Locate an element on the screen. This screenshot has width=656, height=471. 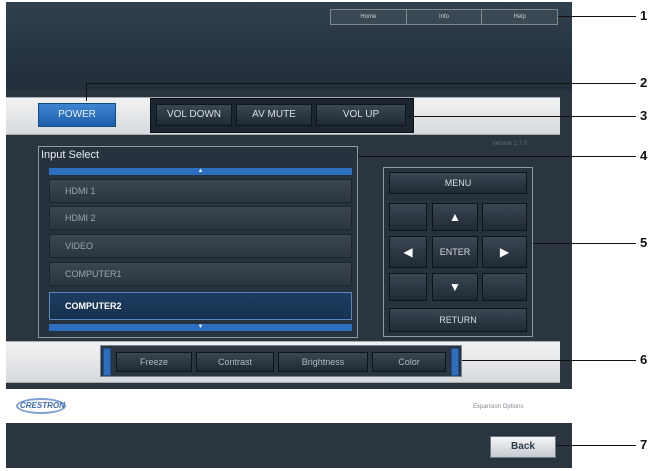
list-item-video: VIDEO is located at coordinates (200, 246).